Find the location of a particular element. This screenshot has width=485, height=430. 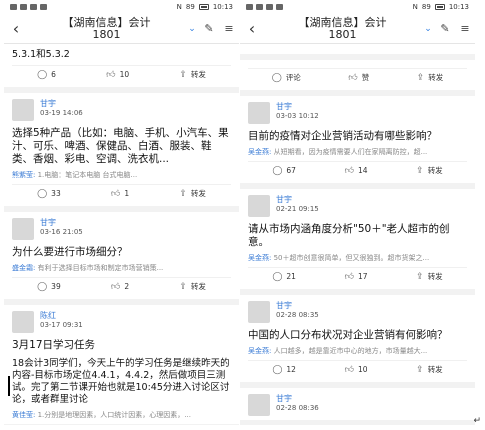

status-icons is located at coordinates (264, 7).